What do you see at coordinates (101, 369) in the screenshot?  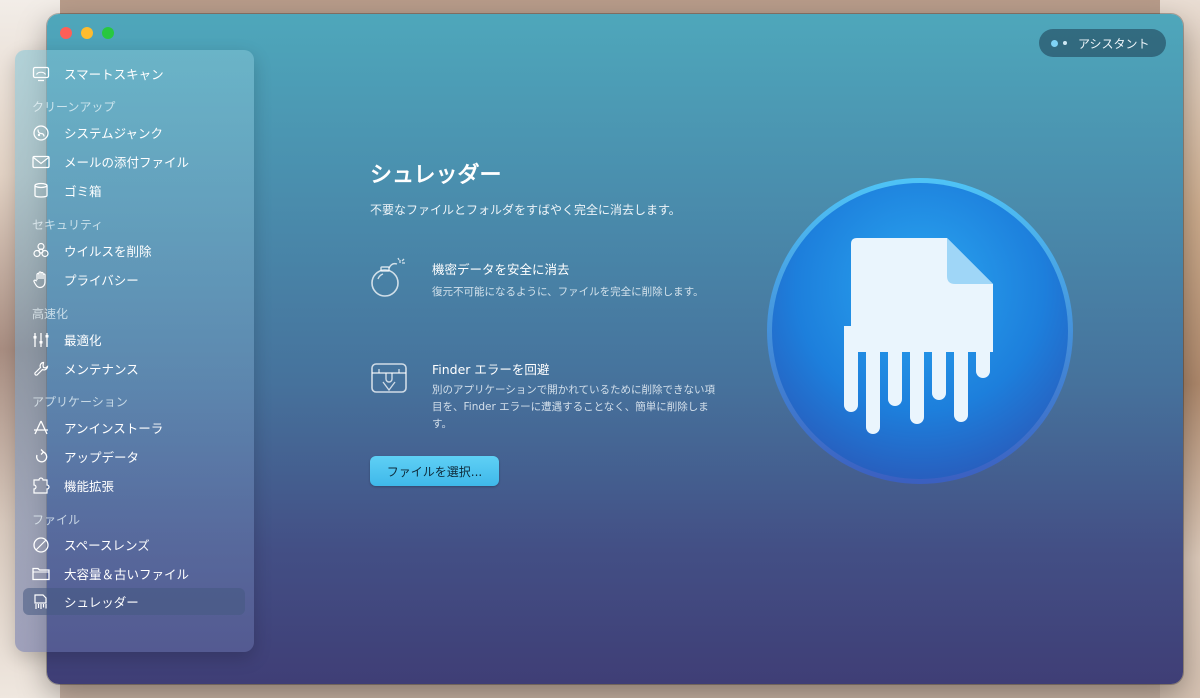 I see `sidebar-item-label: メンテナンス` at bounding box center [101, 369].